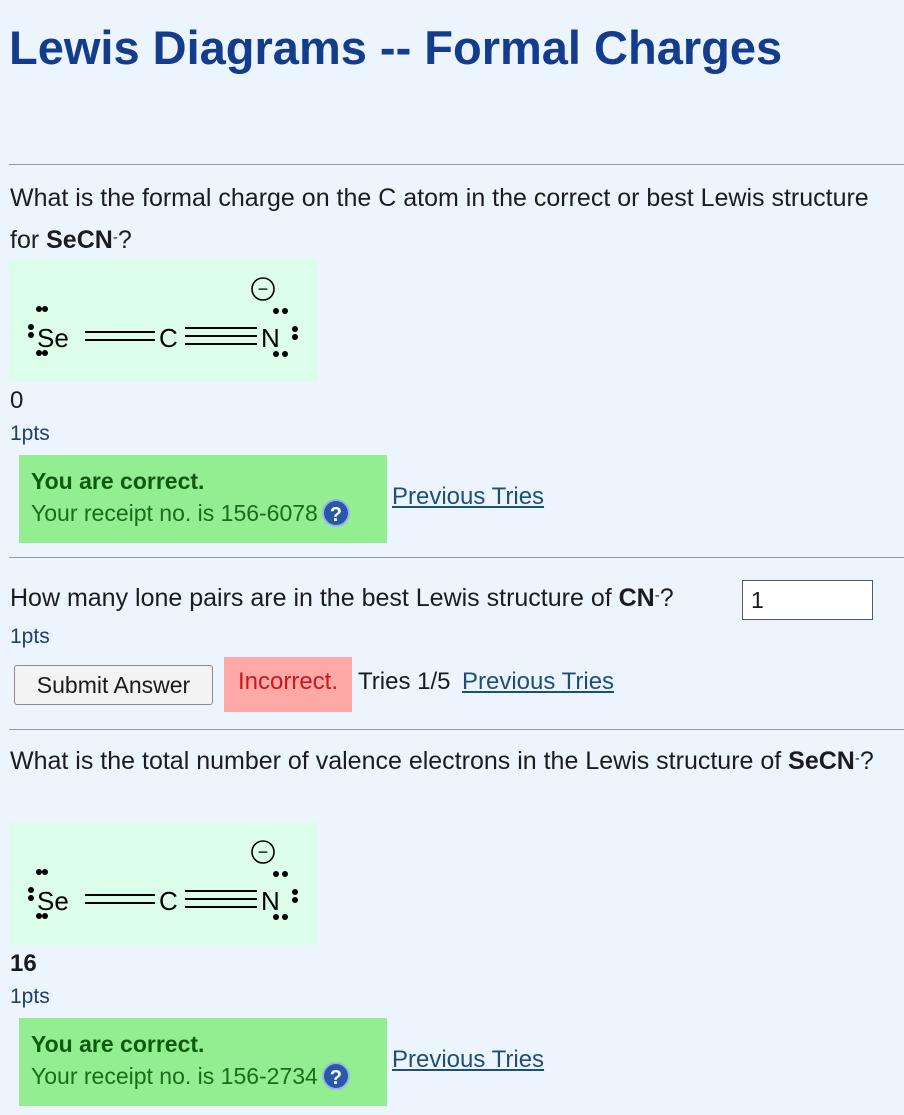  What do you see at coordinates (807, 600) in the screenshot?
I see `lone-pairs-answer-input` at bounding box center [807, 600].